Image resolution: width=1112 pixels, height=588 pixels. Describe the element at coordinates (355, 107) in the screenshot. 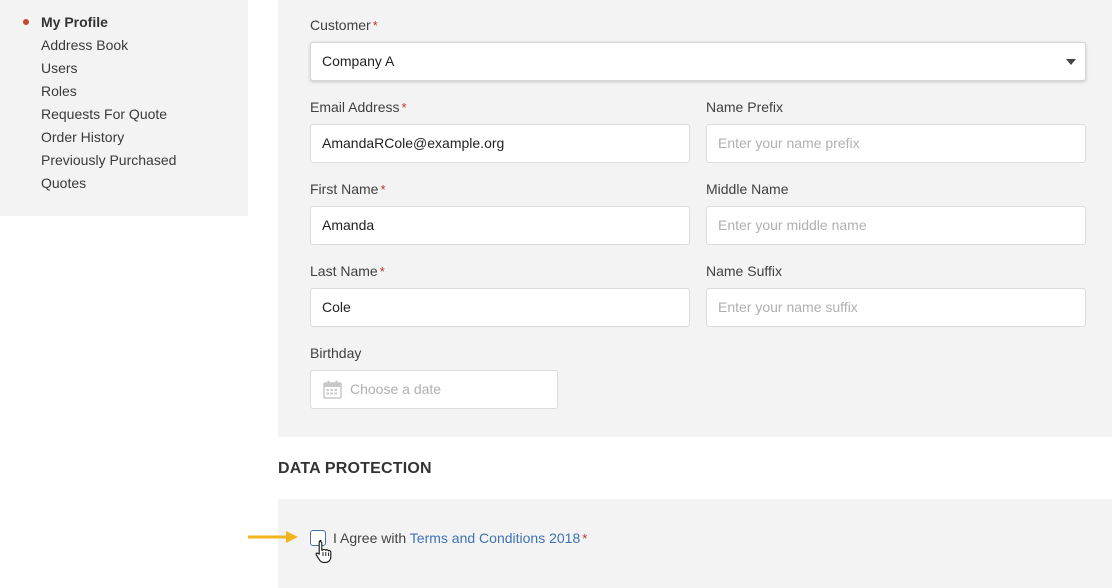

I see `email-label-text: Email Address` at that location.